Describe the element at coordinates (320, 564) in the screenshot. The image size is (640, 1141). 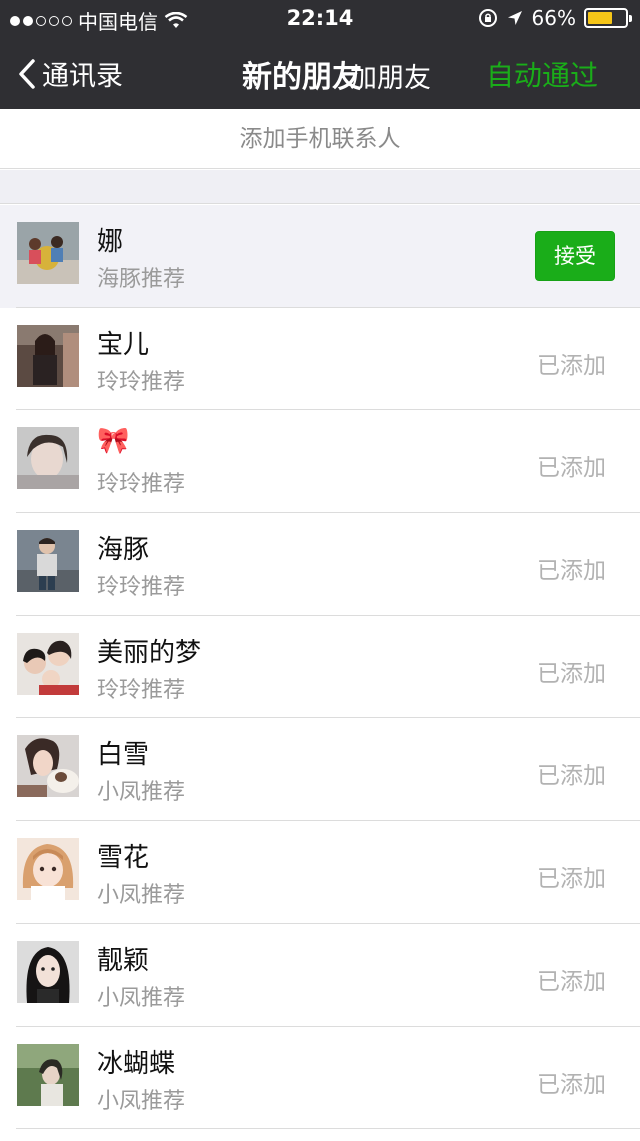
I see `list-item: 海豚 玲玲推荐 已添加` at that location.